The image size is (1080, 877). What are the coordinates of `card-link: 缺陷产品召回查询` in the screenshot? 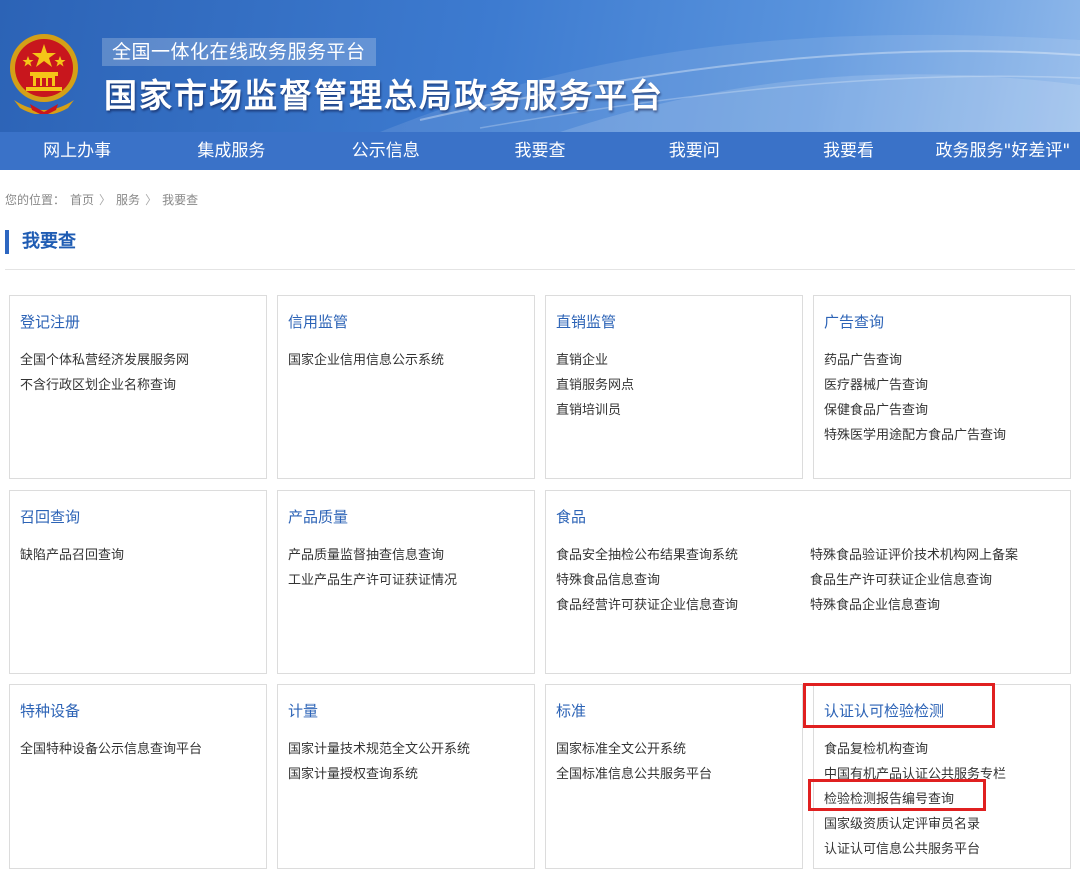 It's located at (72, 555).